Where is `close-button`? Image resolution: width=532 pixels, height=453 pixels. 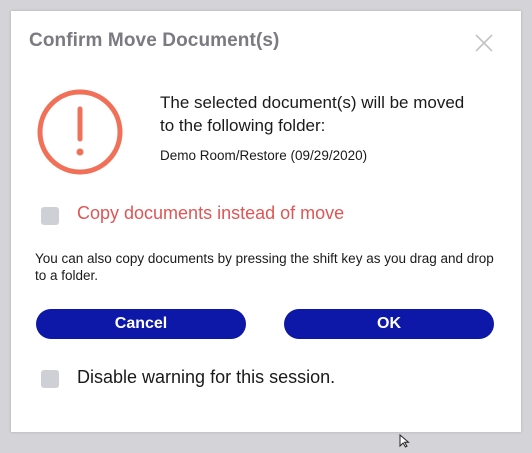
close-button is located at coordinates (484, 43).